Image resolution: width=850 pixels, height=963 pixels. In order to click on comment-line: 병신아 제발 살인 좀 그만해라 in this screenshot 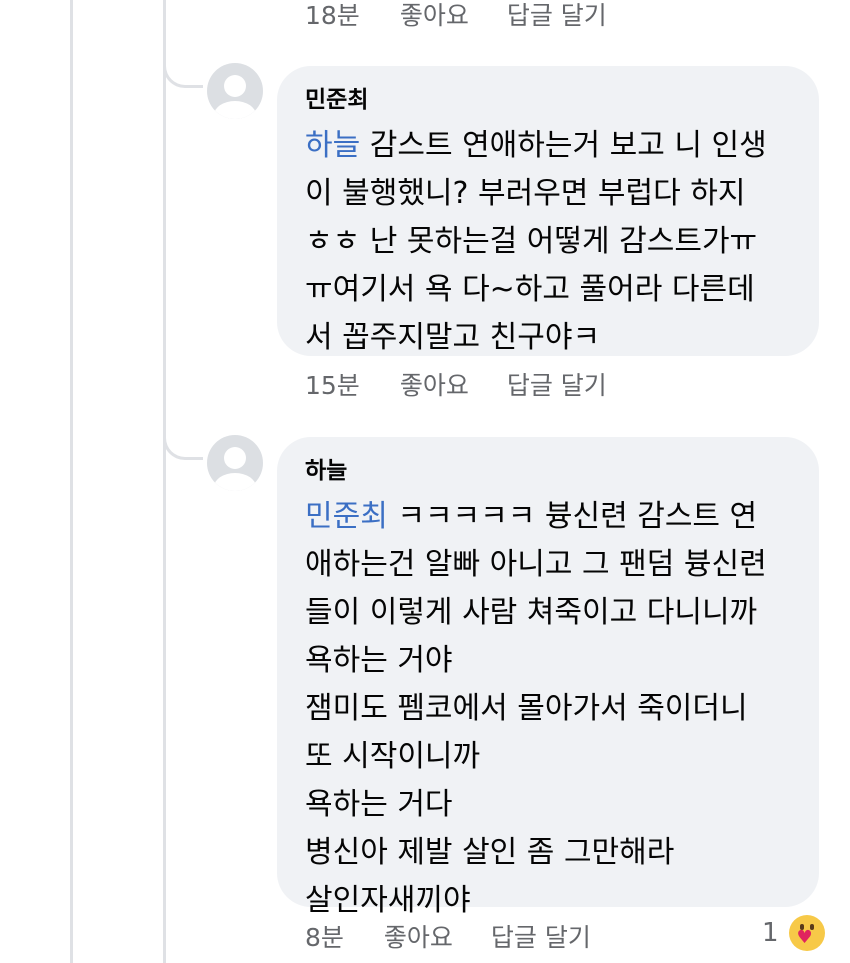, I will do `click(549, 853)`.